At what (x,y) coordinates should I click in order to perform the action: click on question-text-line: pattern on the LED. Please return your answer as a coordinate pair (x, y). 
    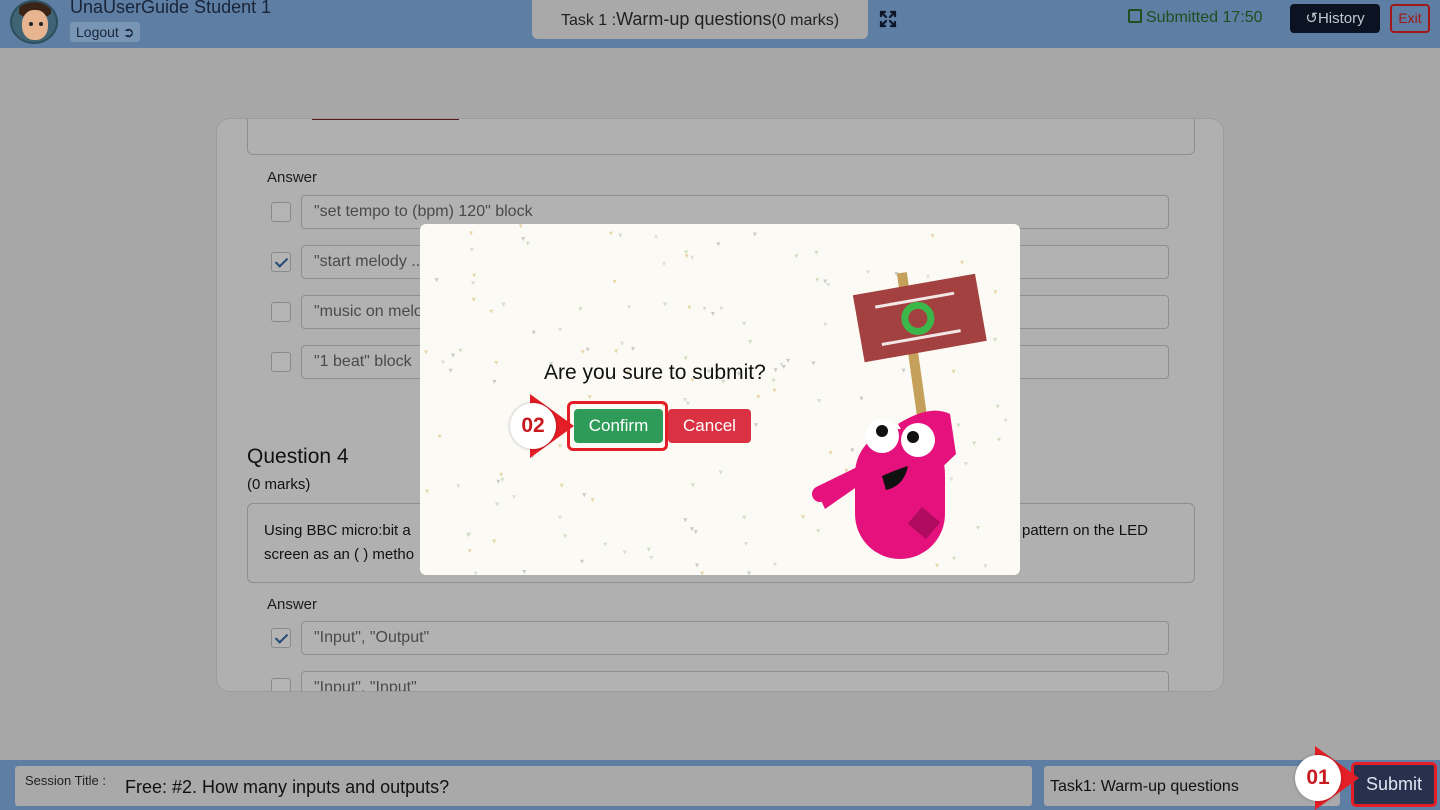
    Looking at the image, I should click on (1085, 530).